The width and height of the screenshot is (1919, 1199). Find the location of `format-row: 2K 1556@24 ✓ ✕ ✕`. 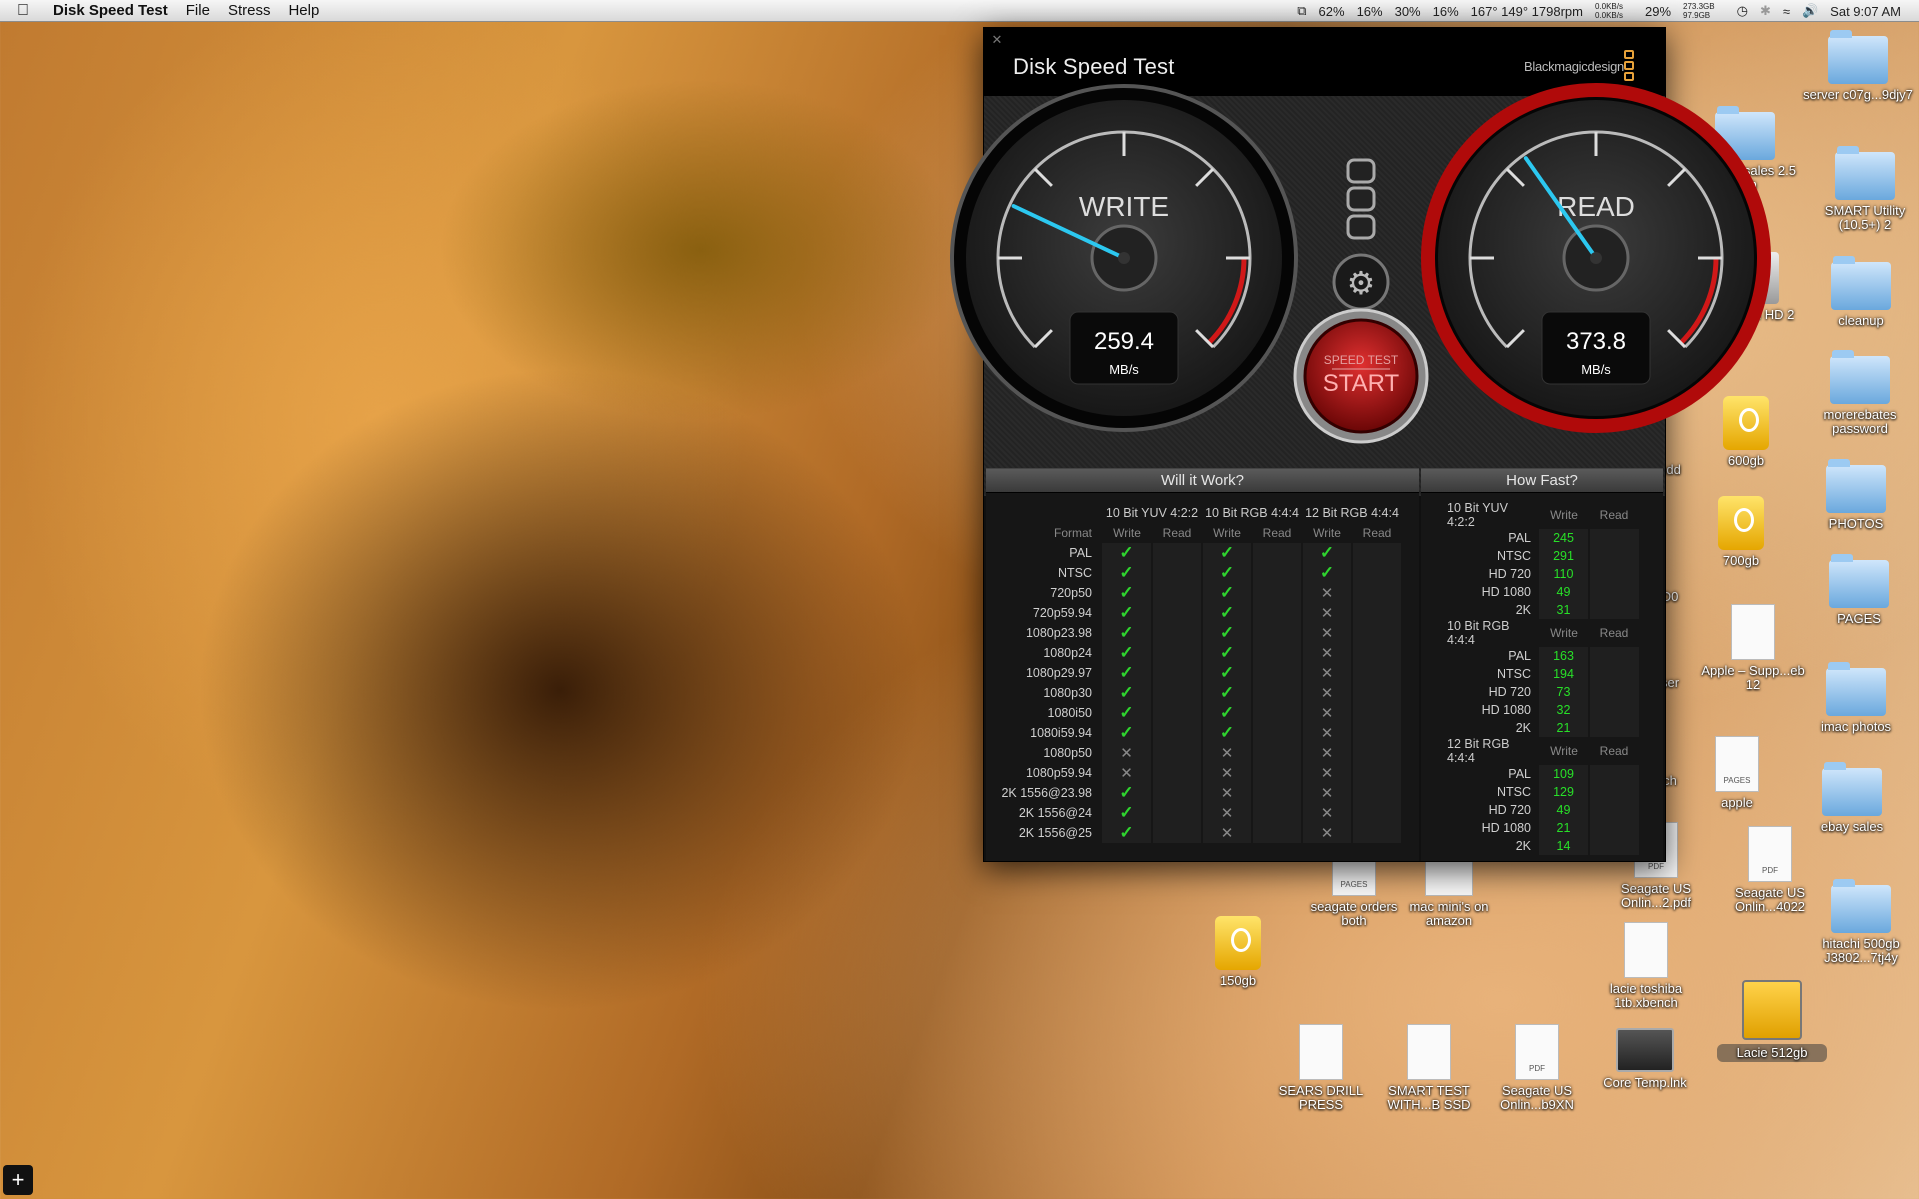

format-row: 2K 1556@24 ✓ ✕ ✕ is located at coordinates (1200, 813).